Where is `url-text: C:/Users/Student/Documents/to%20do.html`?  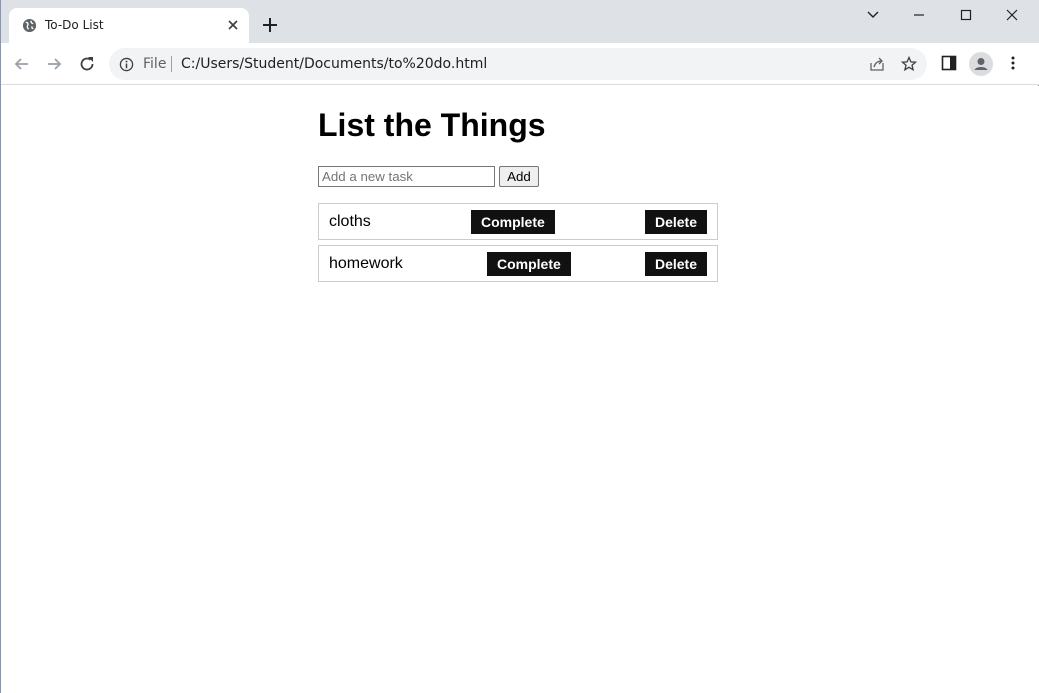 url-text: C:/Users/Student/Documents/to%20do.html is located at coordinates (334, 64).